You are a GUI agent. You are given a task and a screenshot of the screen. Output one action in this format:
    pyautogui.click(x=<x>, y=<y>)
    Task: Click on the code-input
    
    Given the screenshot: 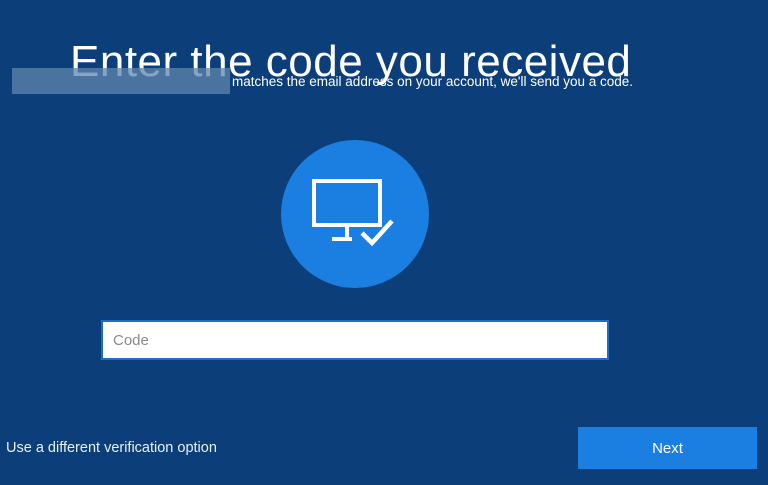 What is the action you would take?
    pyautogui.click(x=355, y=340)
    